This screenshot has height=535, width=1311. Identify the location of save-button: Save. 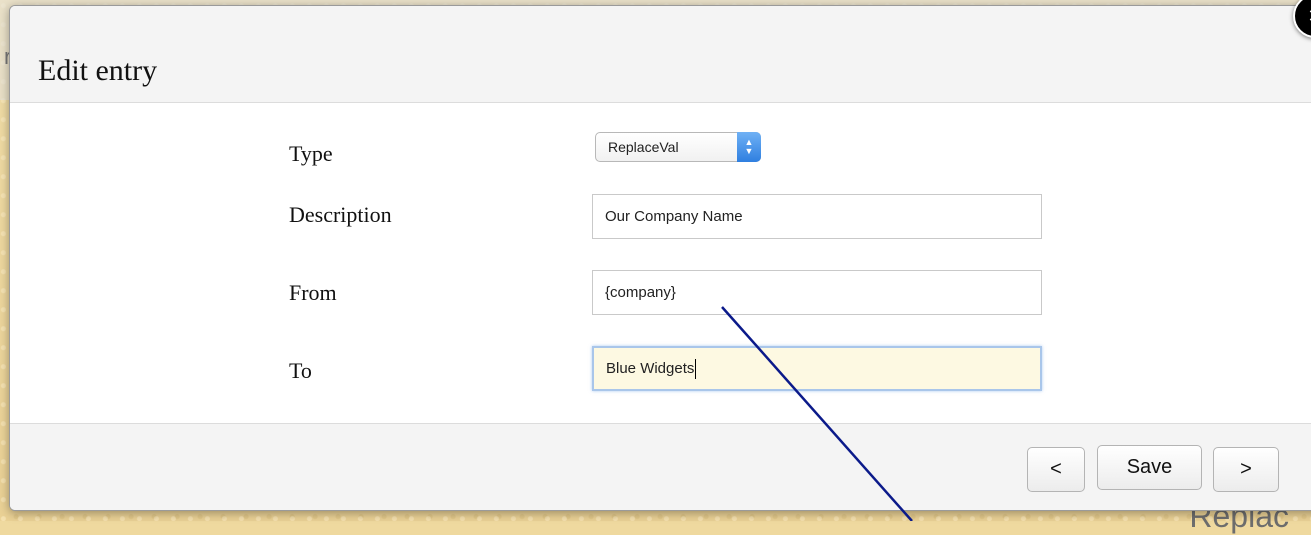
(1149, 467).